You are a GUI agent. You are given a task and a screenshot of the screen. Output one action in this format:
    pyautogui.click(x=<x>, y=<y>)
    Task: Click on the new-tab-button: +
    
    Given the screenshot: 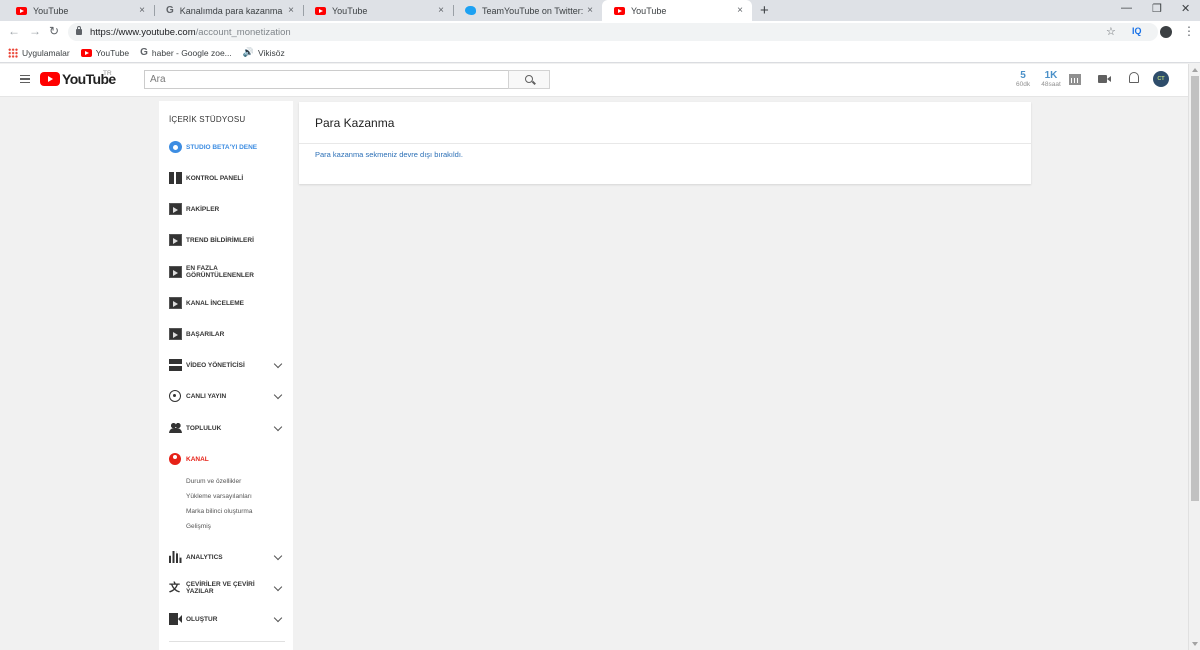 What is the action you would take?
    pyautogui.click(x=764, y=10)
    